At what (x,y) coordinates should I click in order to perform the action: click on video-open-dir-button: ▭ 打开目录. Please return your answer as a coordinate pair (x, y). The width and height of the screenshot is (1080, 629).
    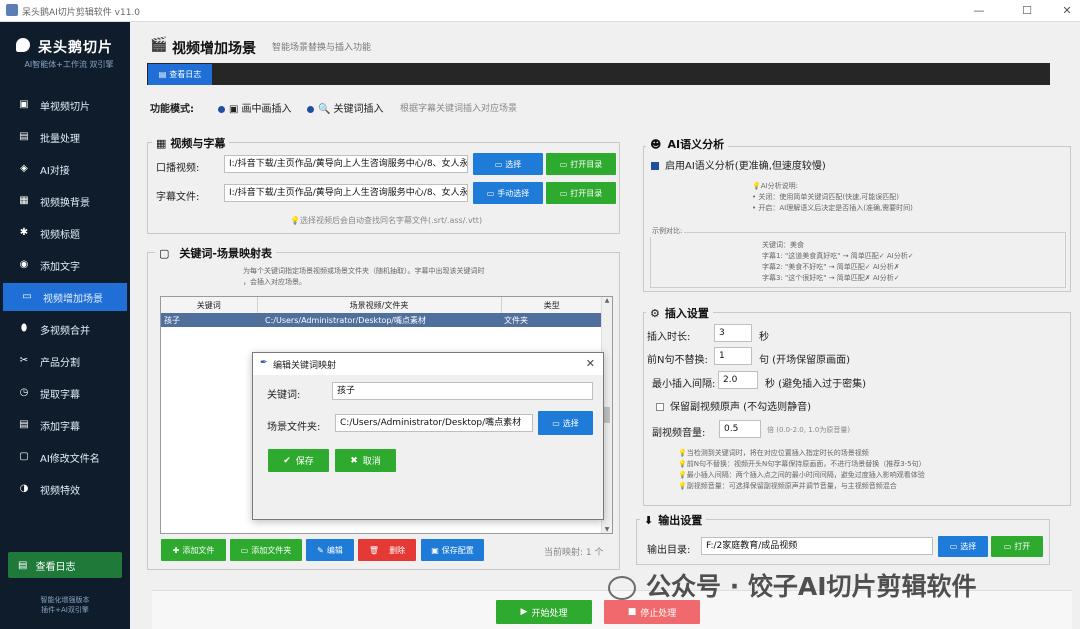
    Looking at the image, I should click on (581, 164).